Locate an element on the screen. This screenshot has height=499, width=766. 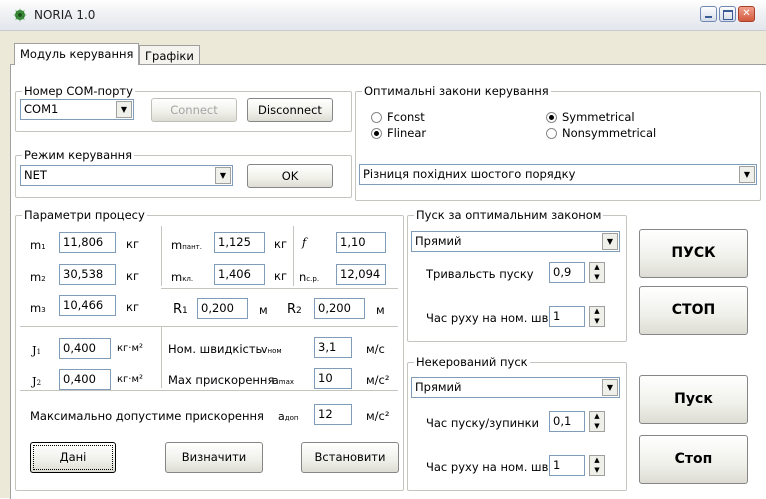
radio-flinear is located at coordinates (376, 133).